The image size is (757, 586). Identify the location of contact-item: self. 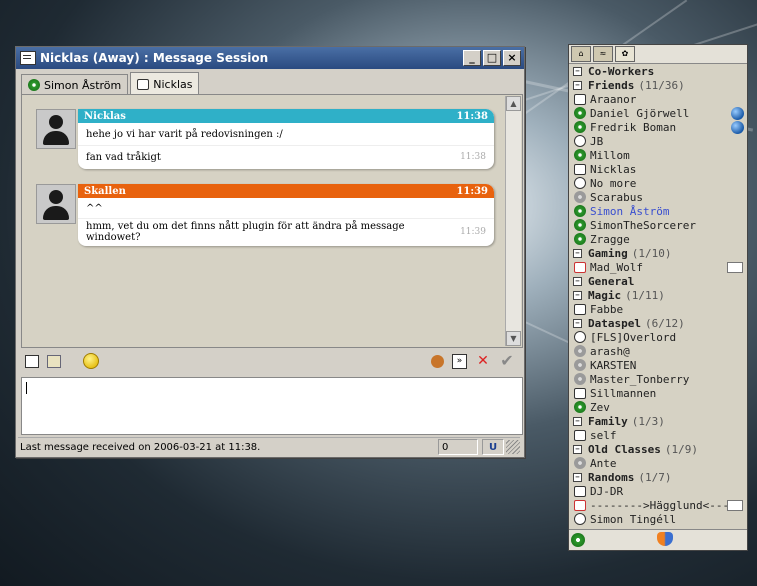
(658, 435).